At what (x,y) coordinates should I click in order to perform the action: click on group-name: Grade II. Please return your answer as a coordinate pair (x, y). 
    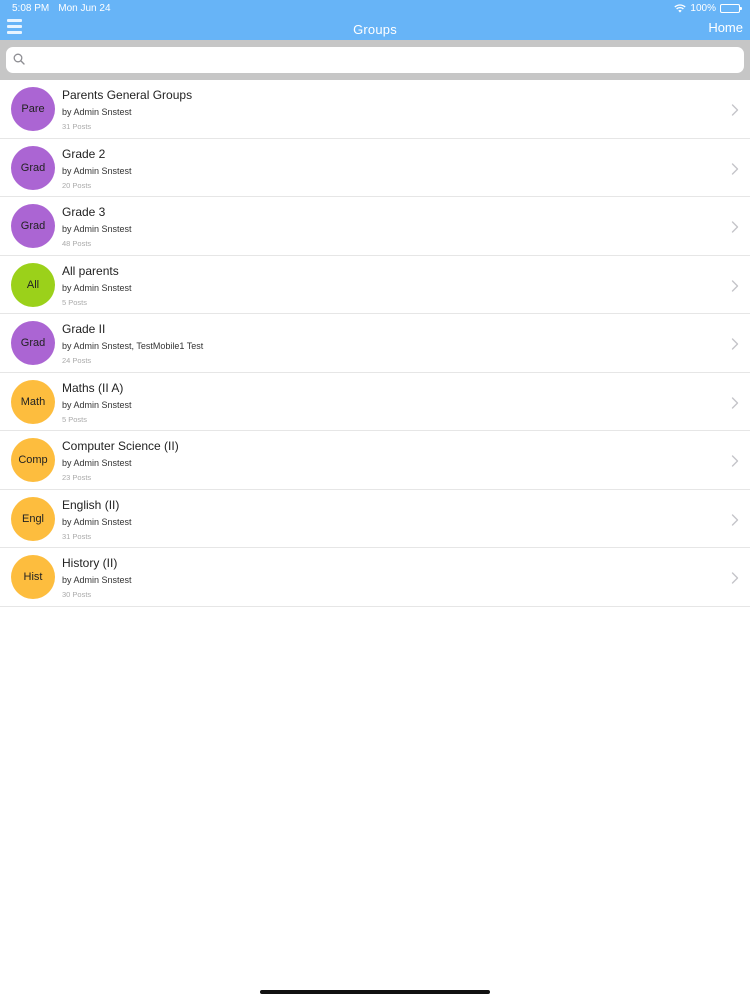
    Looking at the image, I should click on (84, 329).